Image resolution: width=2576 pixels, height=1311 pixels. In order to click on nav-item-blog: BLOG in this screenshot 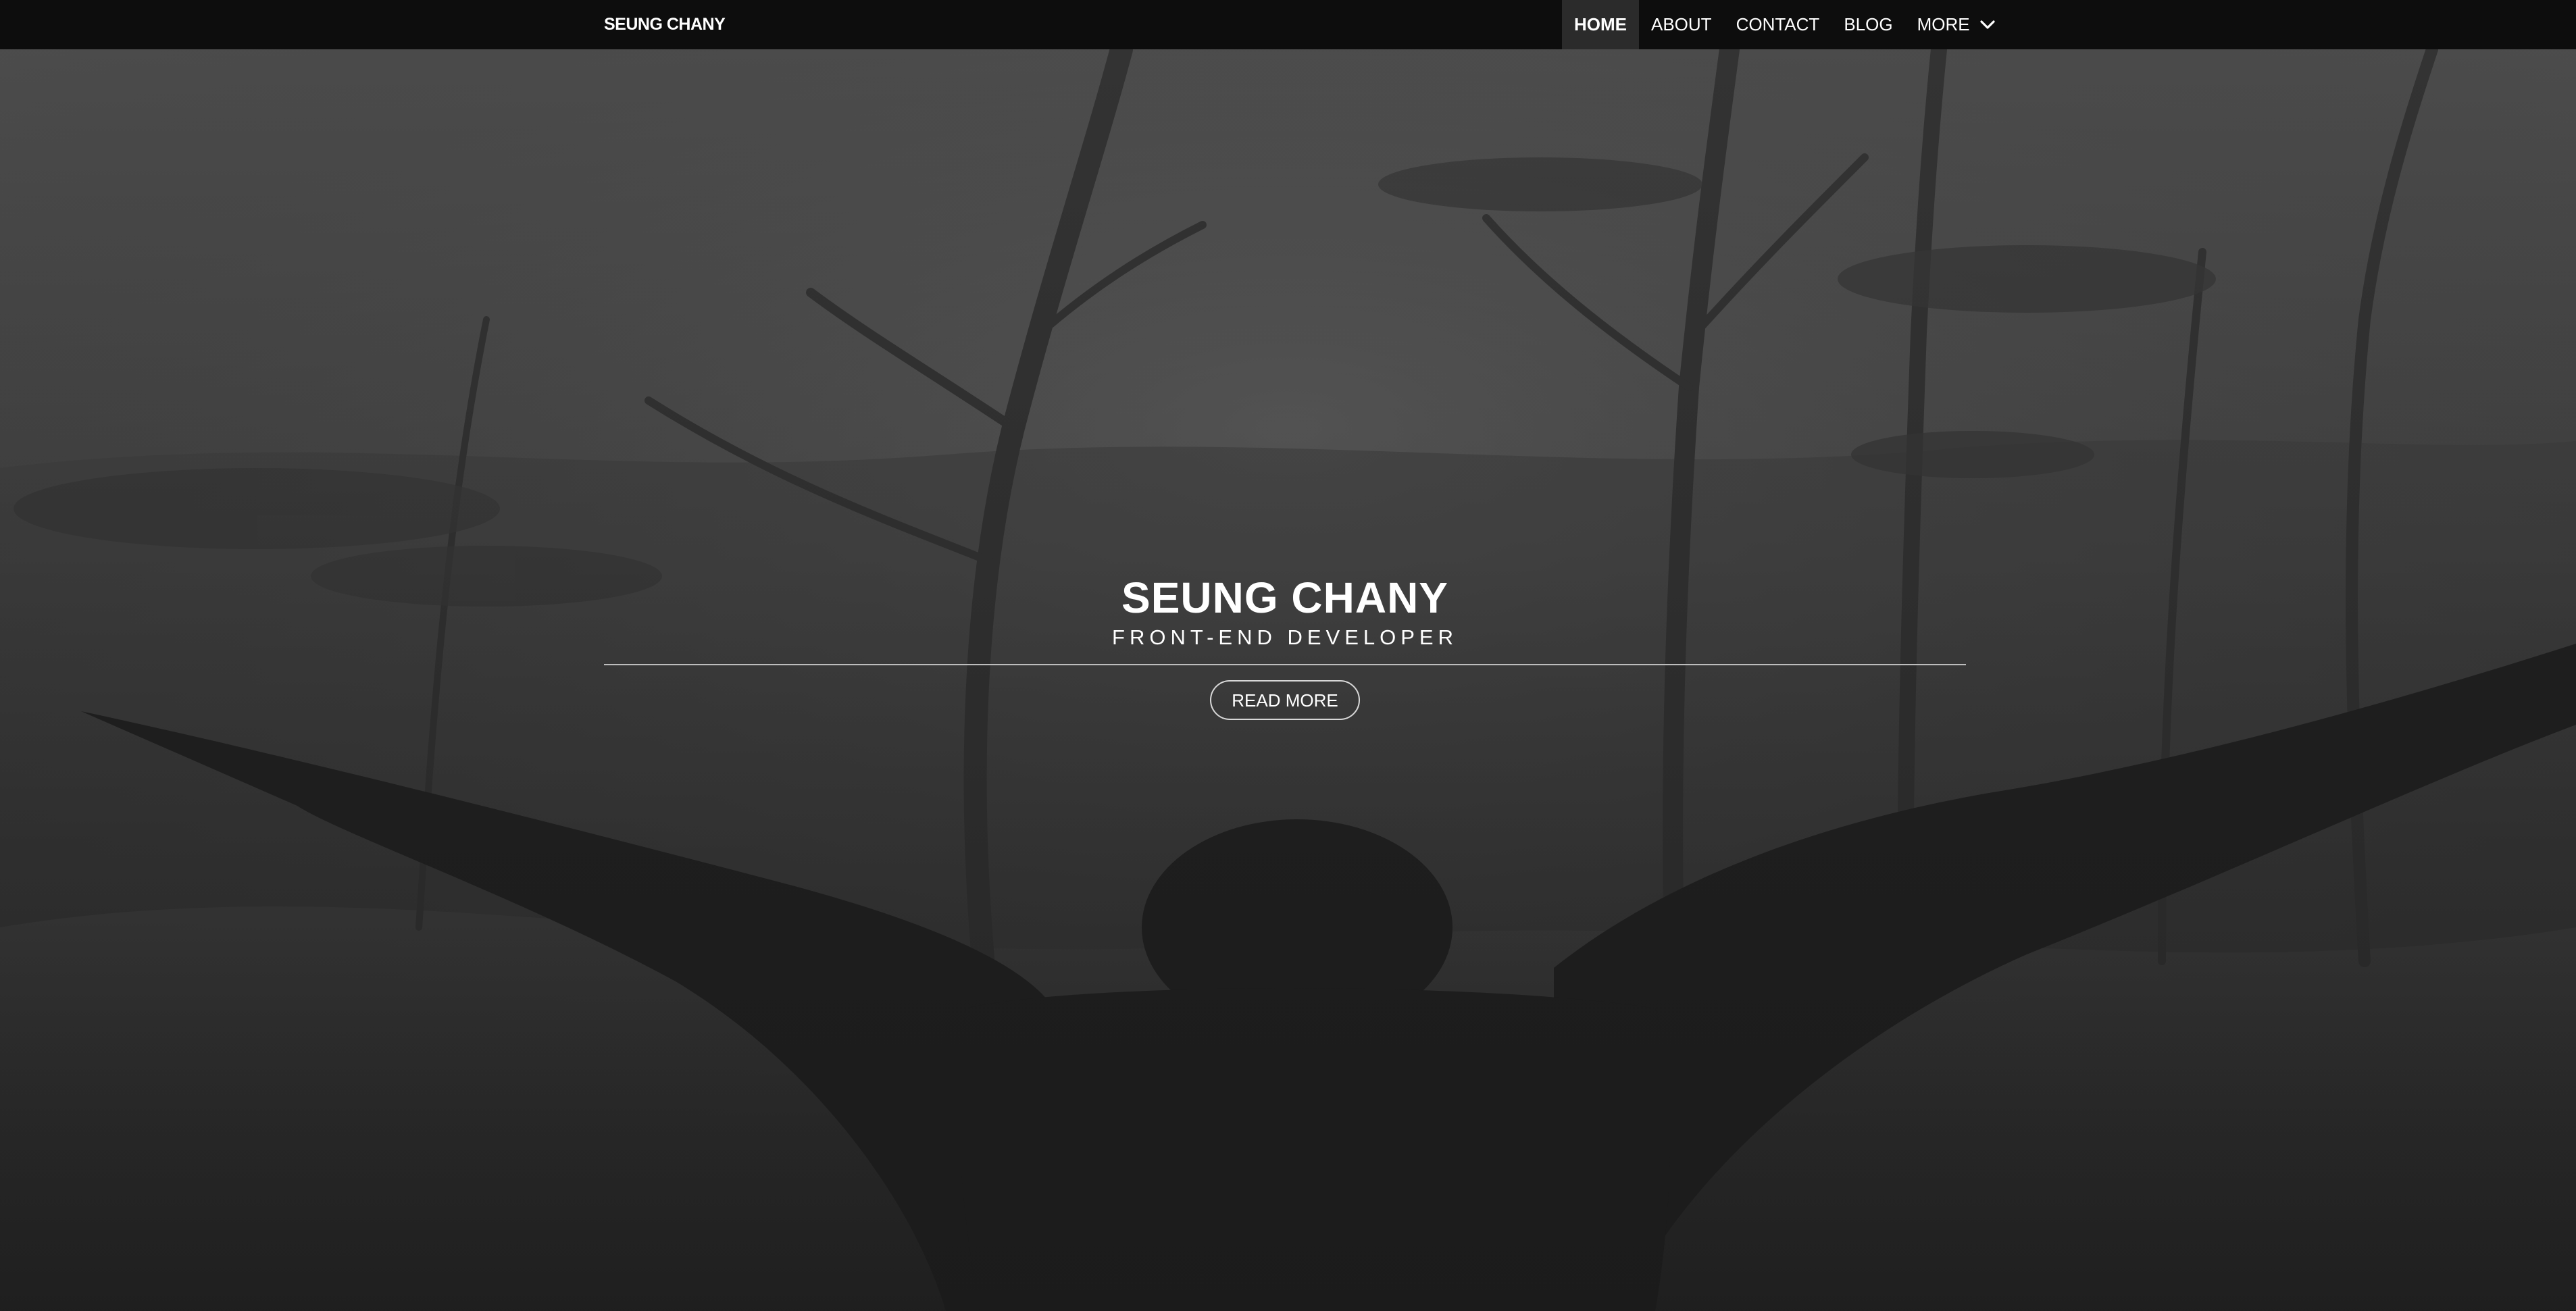, I will do `click(1868, 24)`.